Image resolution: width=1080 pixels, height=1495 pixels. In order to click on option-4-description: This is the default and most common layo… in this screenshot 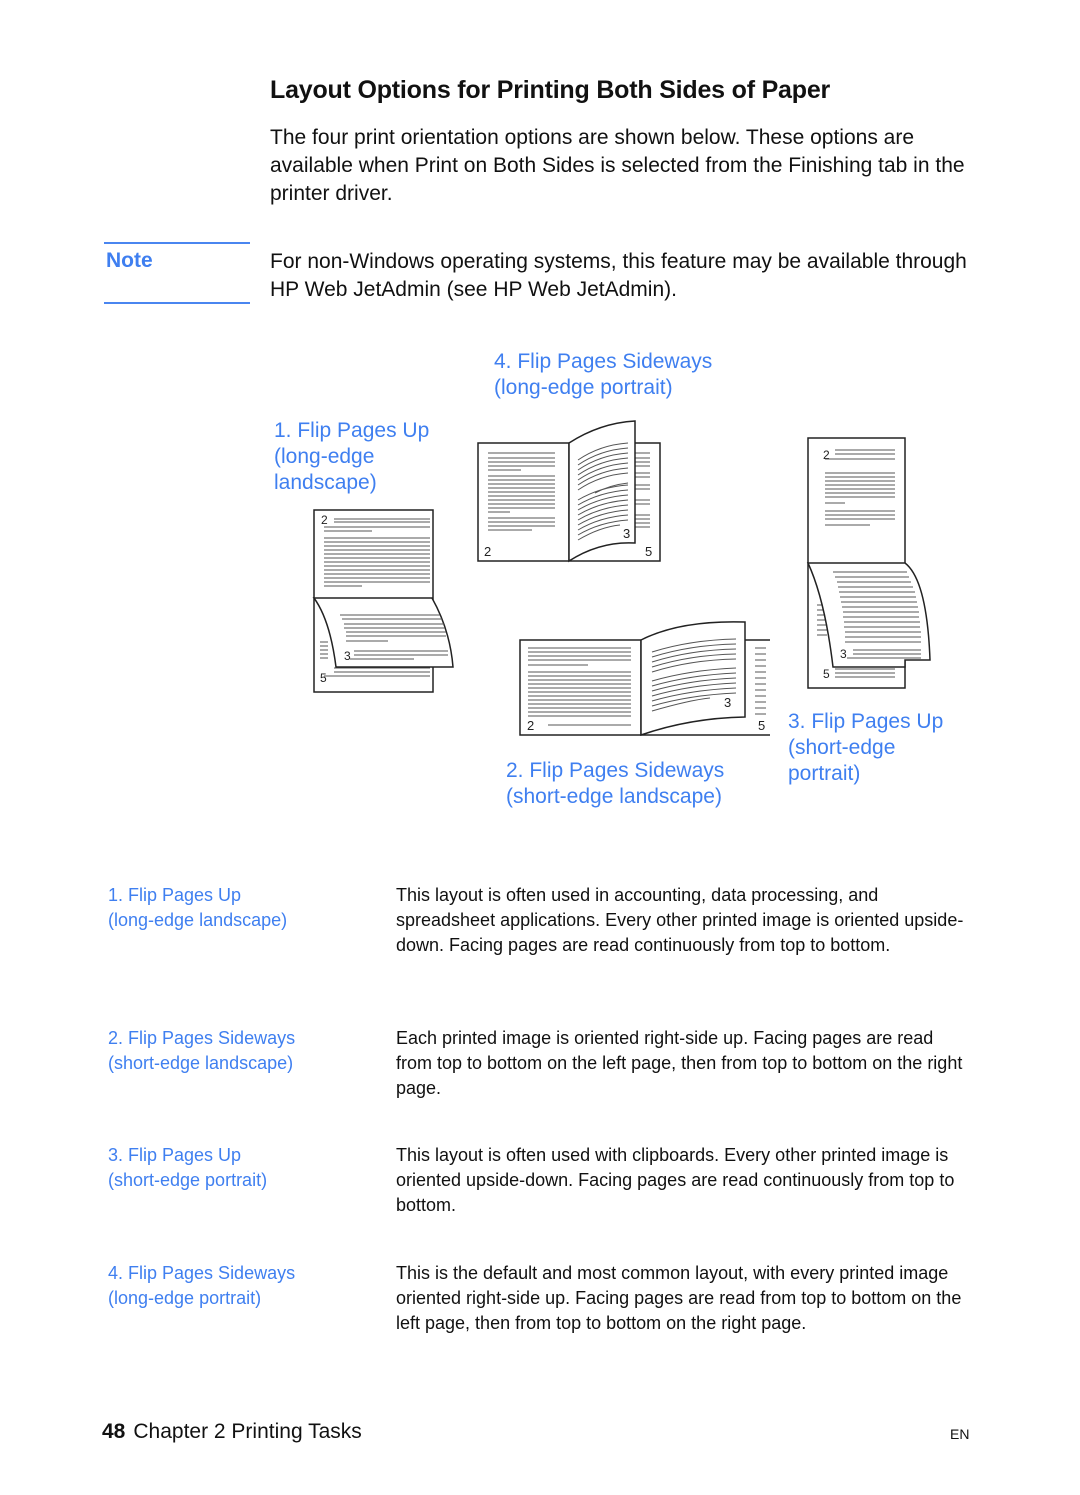, I will do `click(679, 1298)`.